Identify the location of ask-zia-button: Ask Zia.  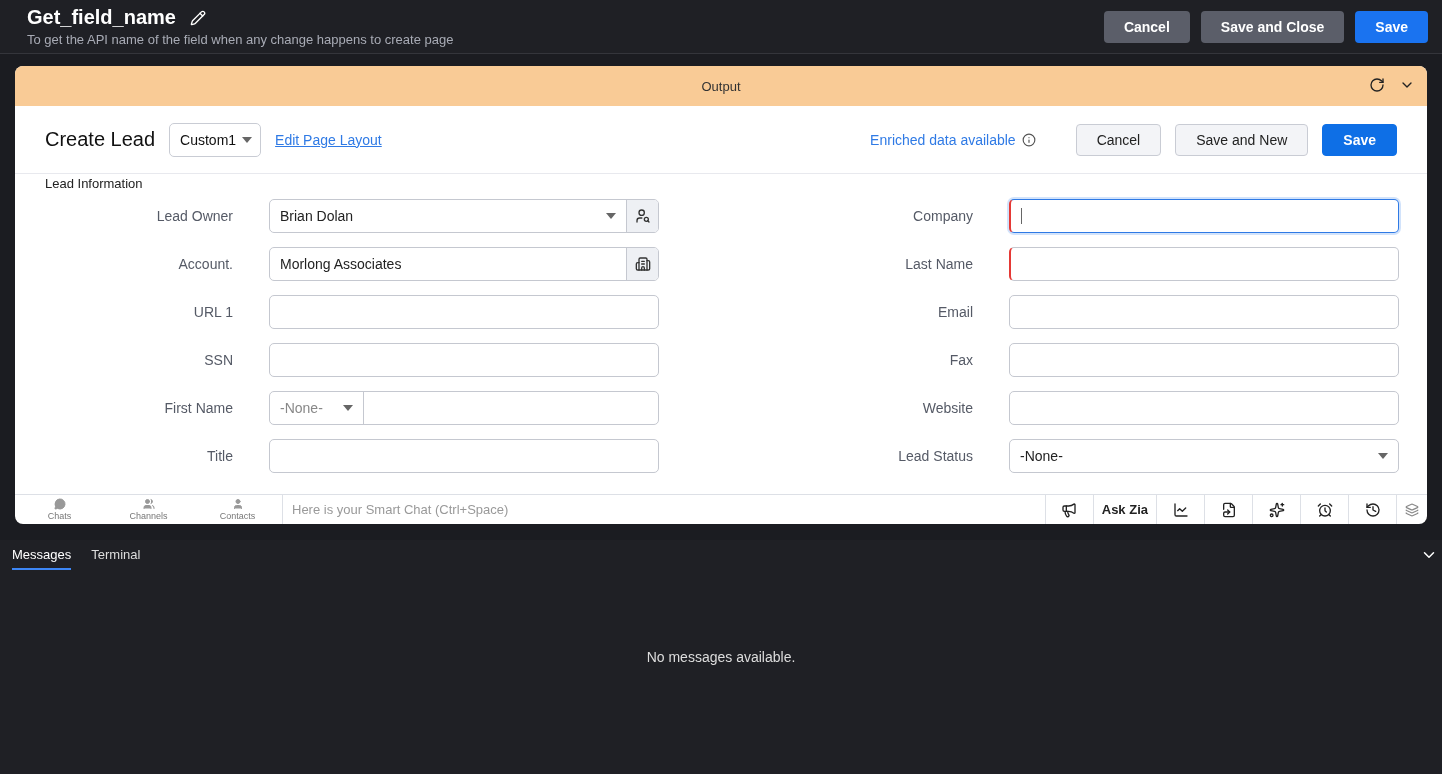
(1124, 509).